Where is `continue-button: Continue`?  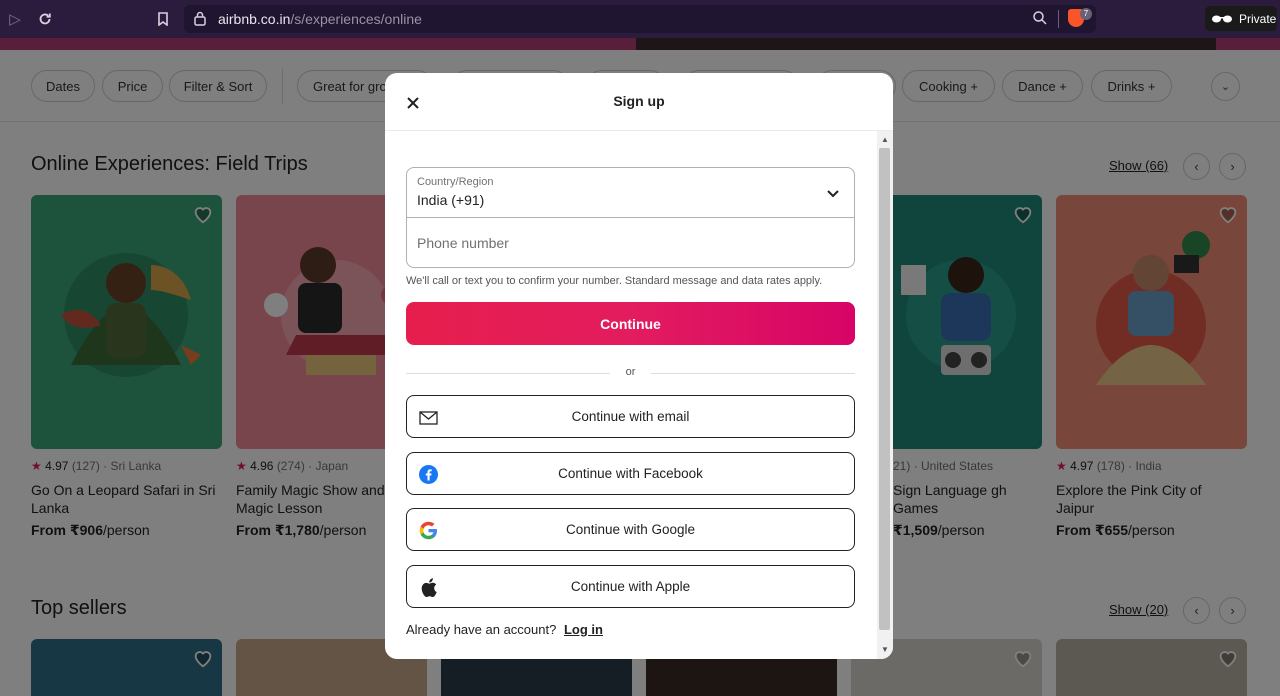 continue-button: Continue is located at coordinates (630, 323).